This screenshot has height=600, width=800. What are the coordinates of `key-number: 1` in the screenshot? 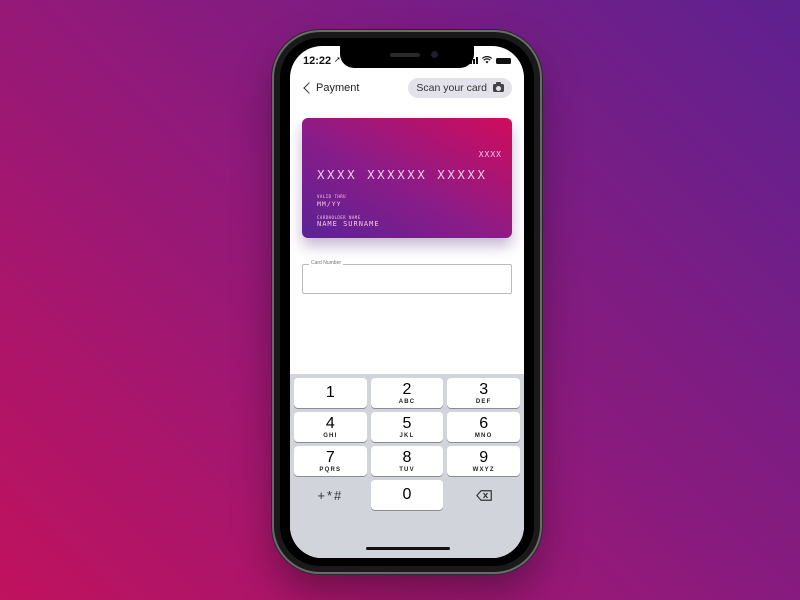 It's located at (330, 392).